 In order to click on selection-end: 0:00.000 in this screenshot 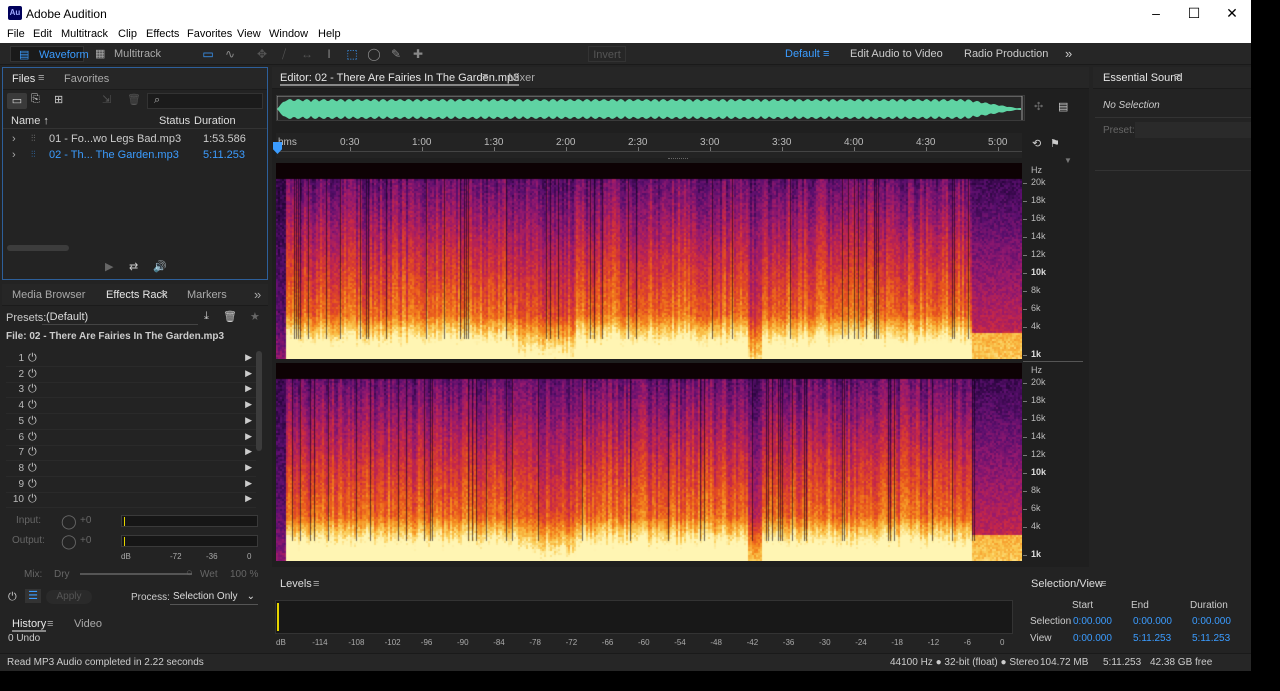, I will do `click(1152, 621)`.